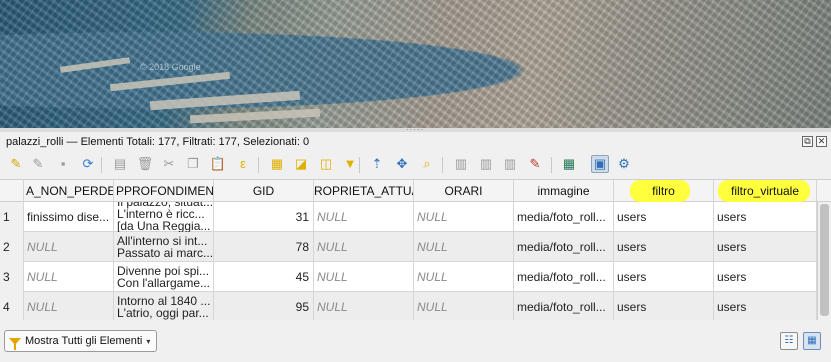  I want to click on move-selection-top-icon: ⇡, so click(377, 164).